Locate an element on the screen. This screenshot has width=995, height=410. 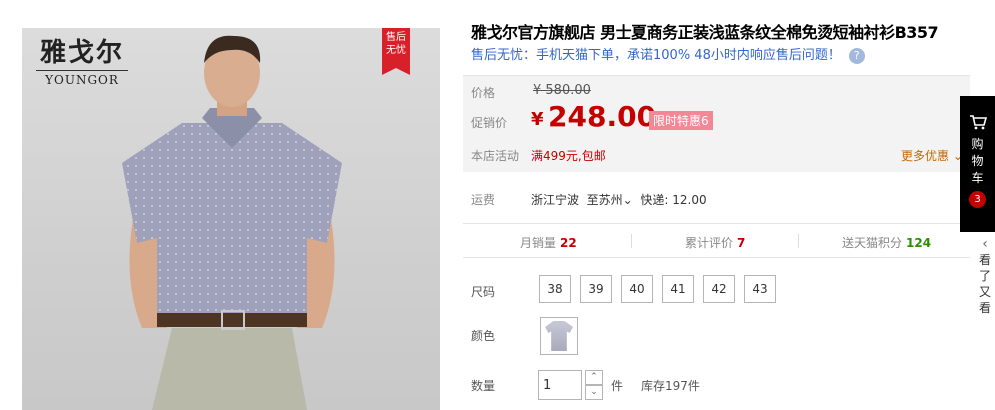
color-swatch is located at coordinates (559, 336).